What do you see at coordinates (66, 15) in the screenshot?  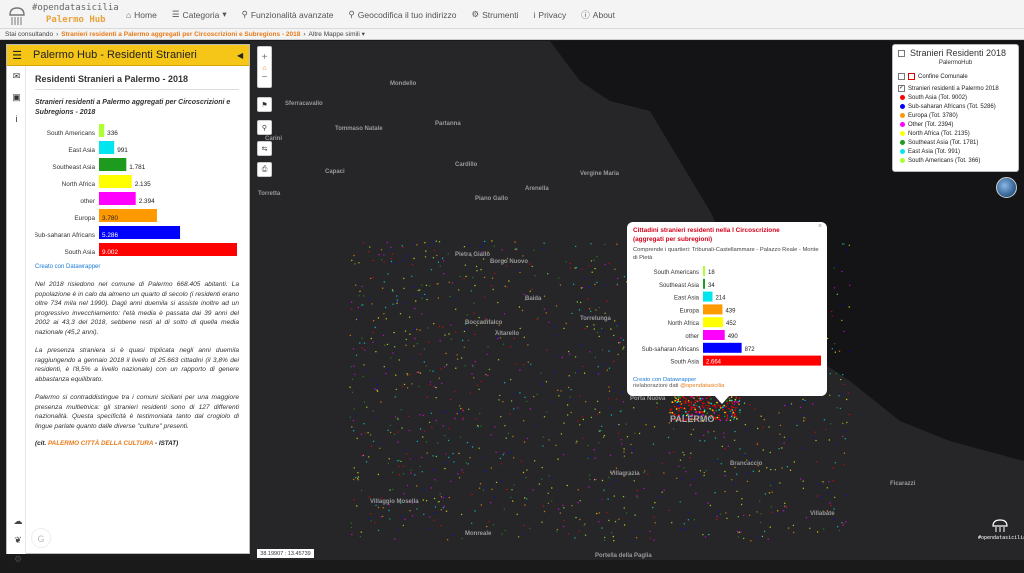 I see `brand-logo: #opendatasicilia Palermo Hub` at bounding box center [66, 15].